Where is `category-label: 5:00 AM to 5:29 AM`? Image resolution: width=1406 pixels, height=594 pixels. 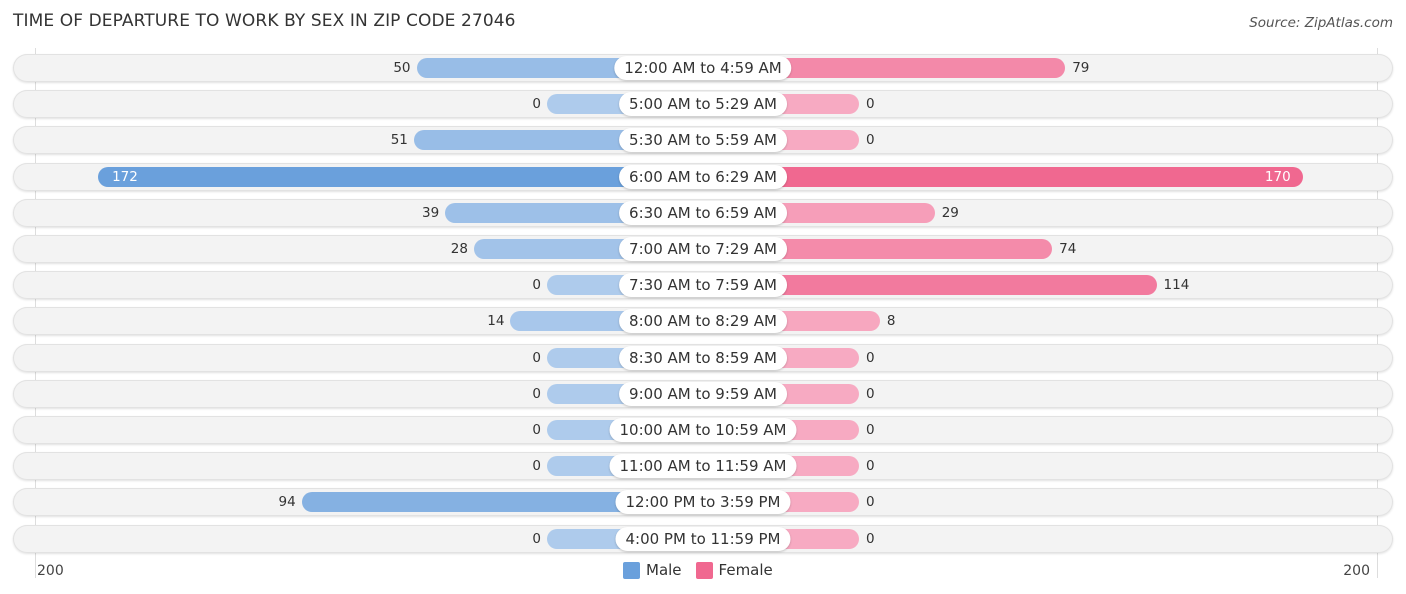
category-label: 5:00 AM to 5:29 AM is located at coordinates (703, 104).